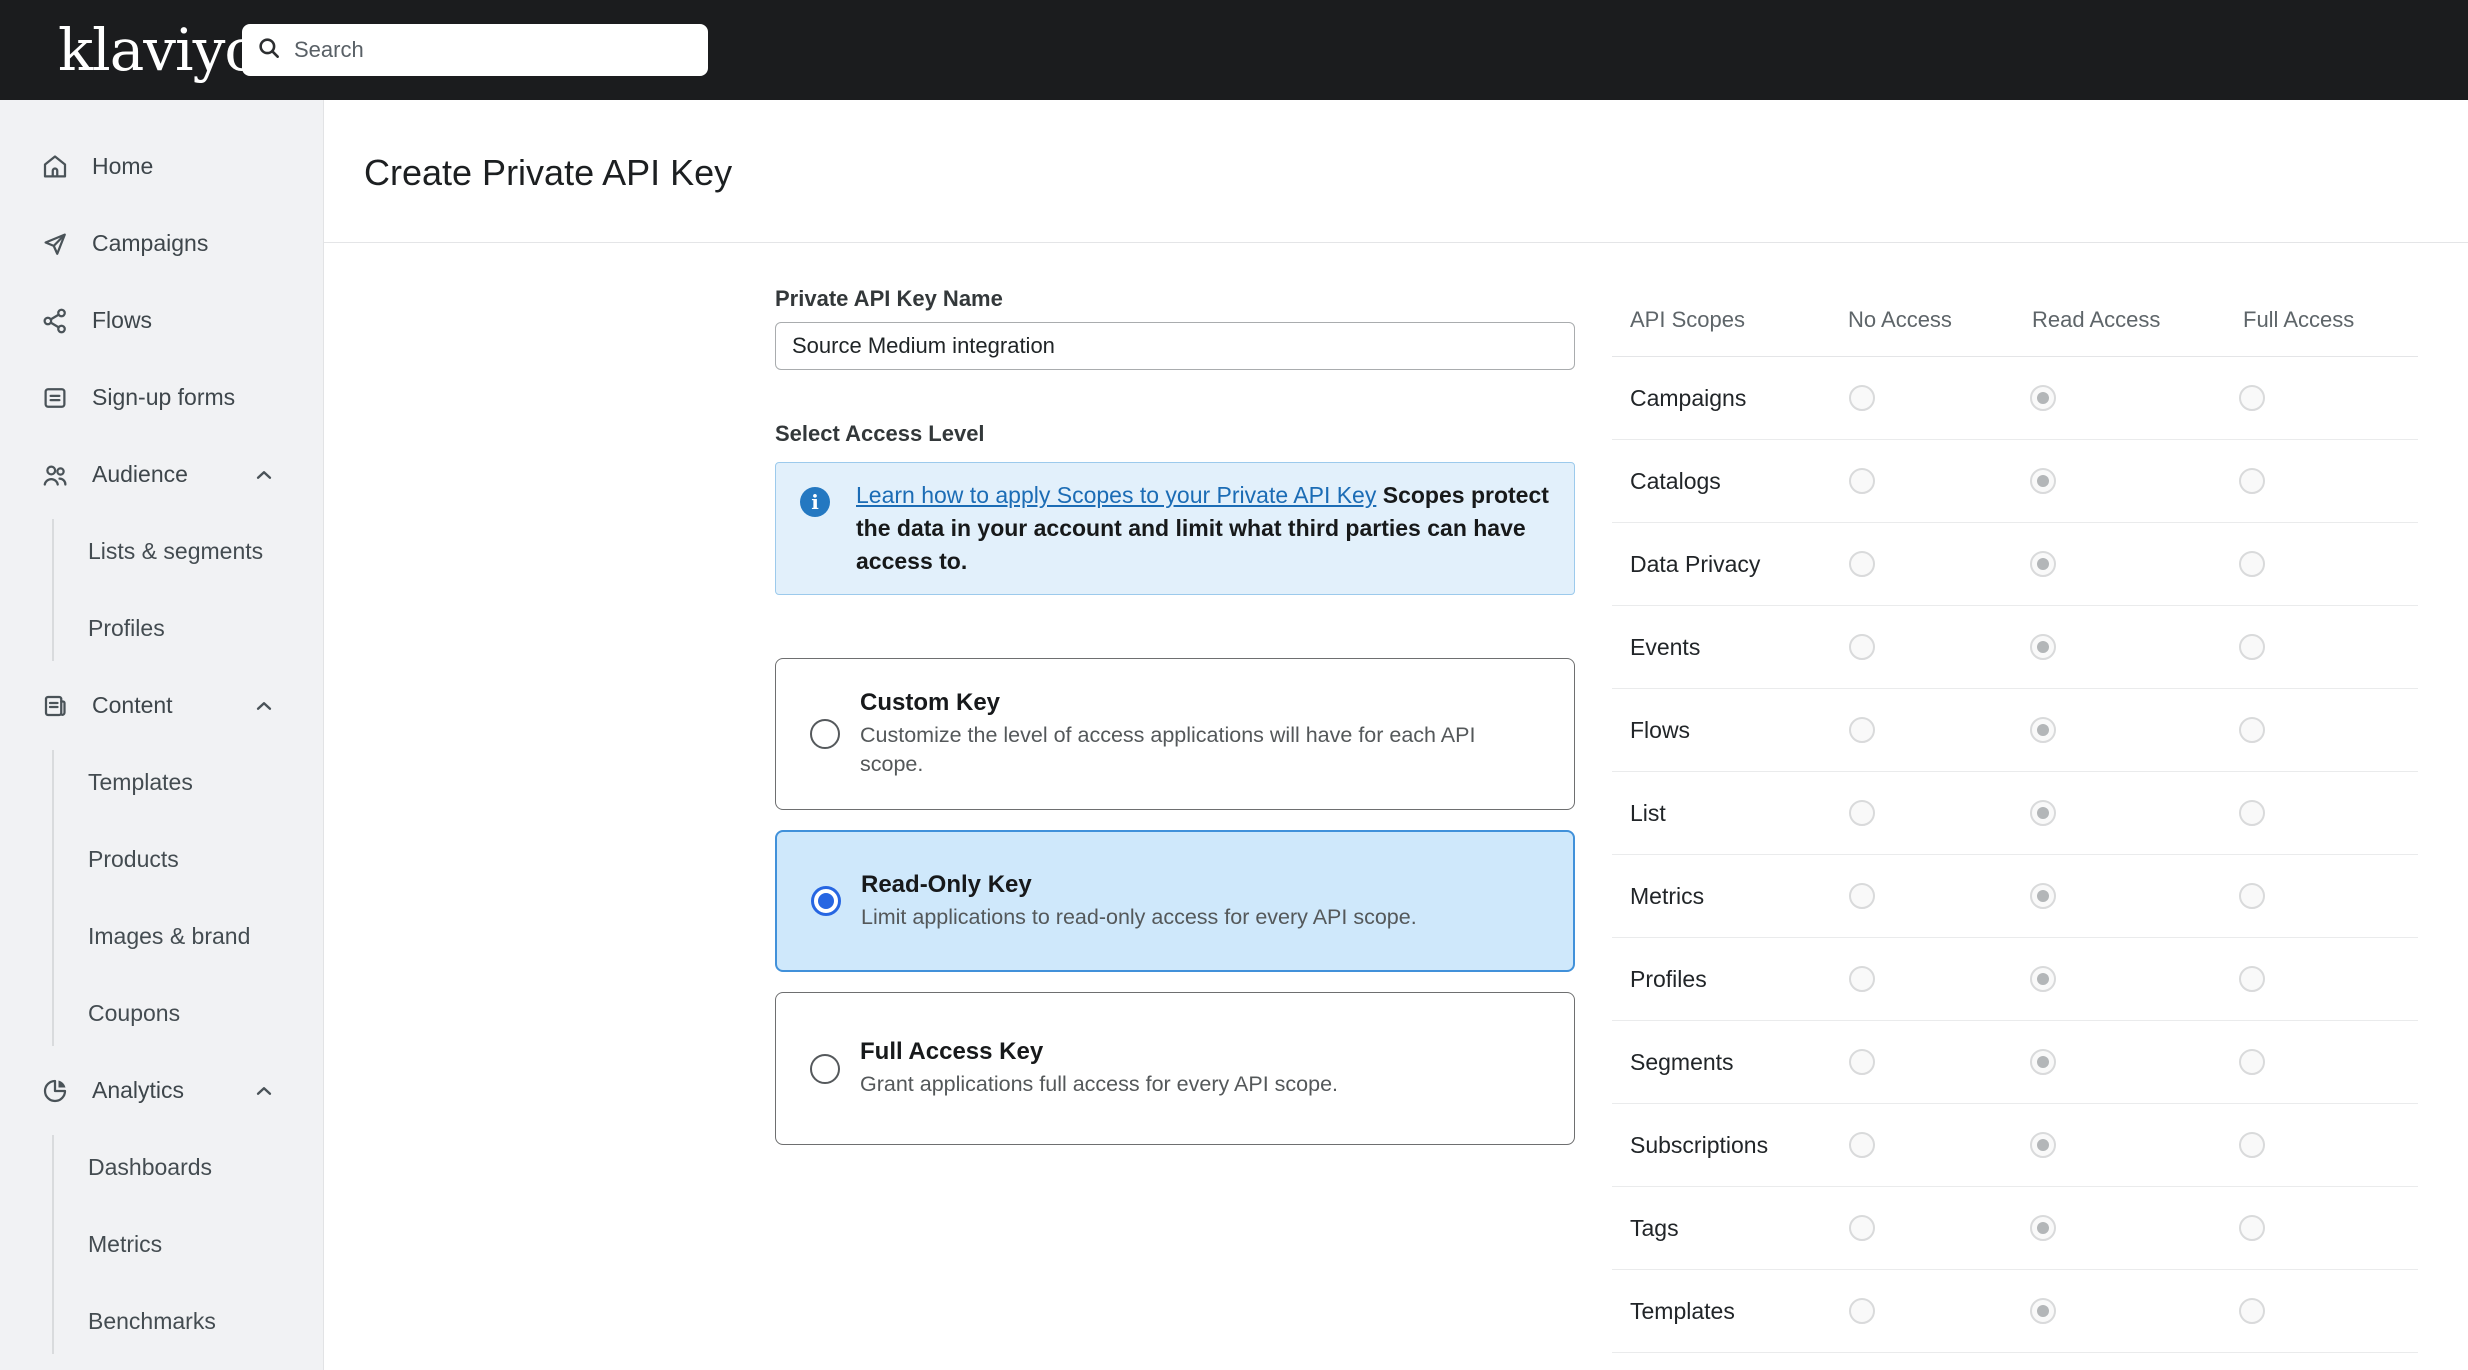  I want to click on sidebar-item-flows: Flows, so click(161, 320).